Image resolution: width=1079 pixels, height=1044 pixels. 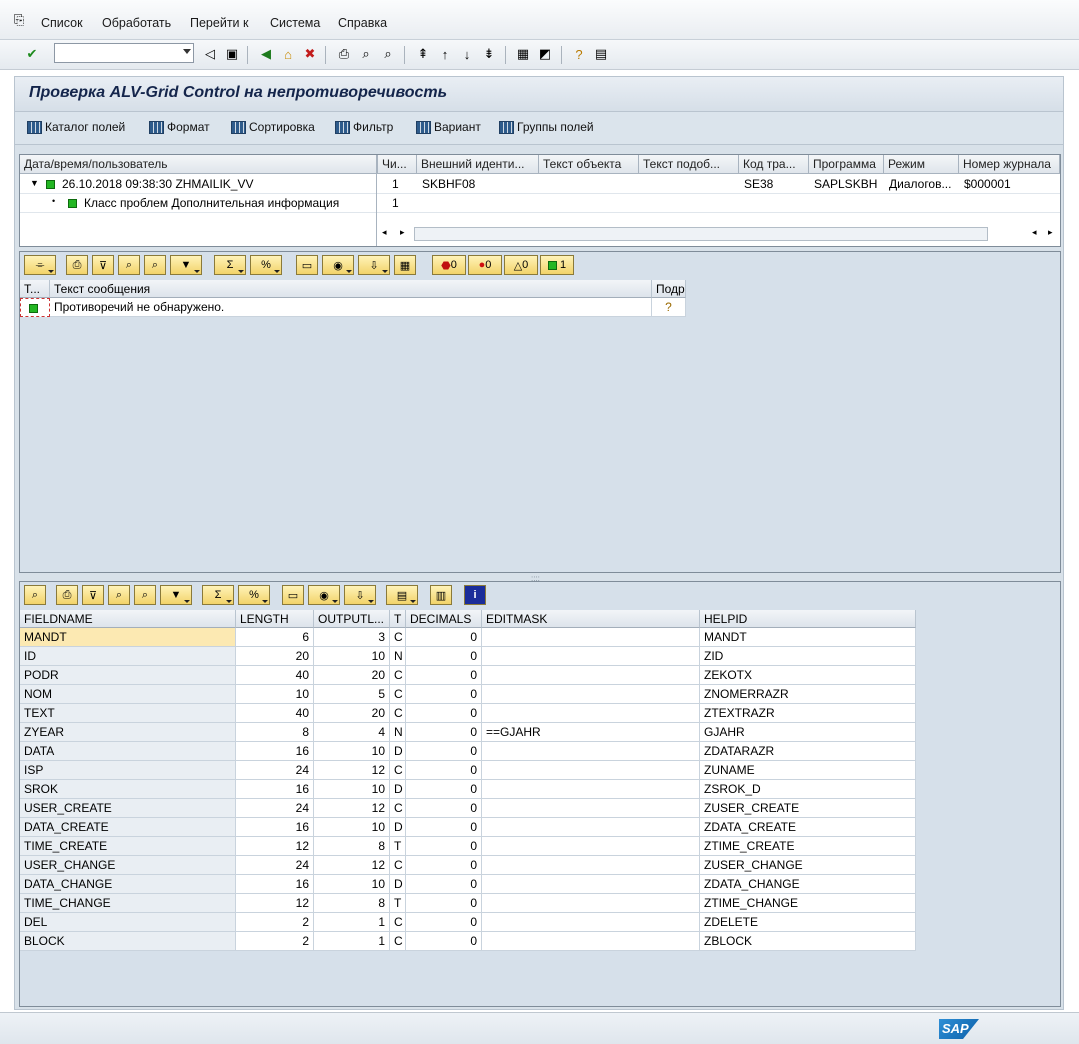 What do you see at coordinates (808, 941) in the screenshot?
I see `fields-cell-helpid: ZBLOCK` at bounding box center [808, 941].